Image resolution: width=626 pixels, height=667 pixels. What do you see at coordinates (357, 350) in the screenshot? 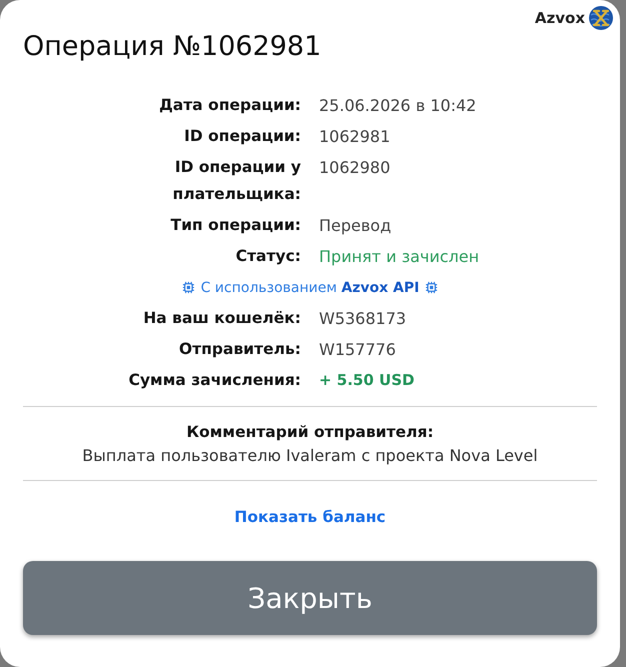
I see `field-value: W157776` at bounding box center [357, 350].